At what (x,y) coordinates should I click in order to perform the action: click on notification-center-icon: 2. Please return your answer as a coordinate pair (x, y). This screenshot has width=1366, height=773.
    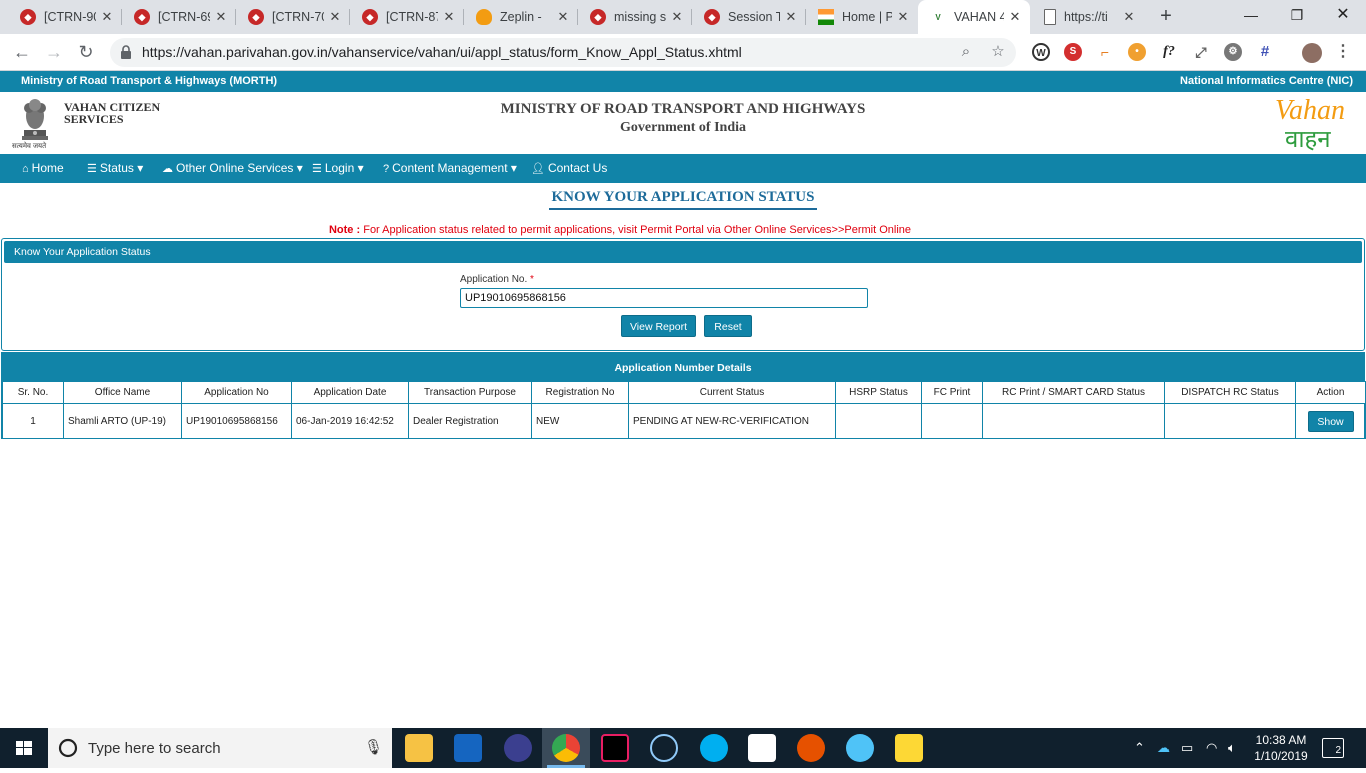
    Looking at the image, I should click on (1333, 748).